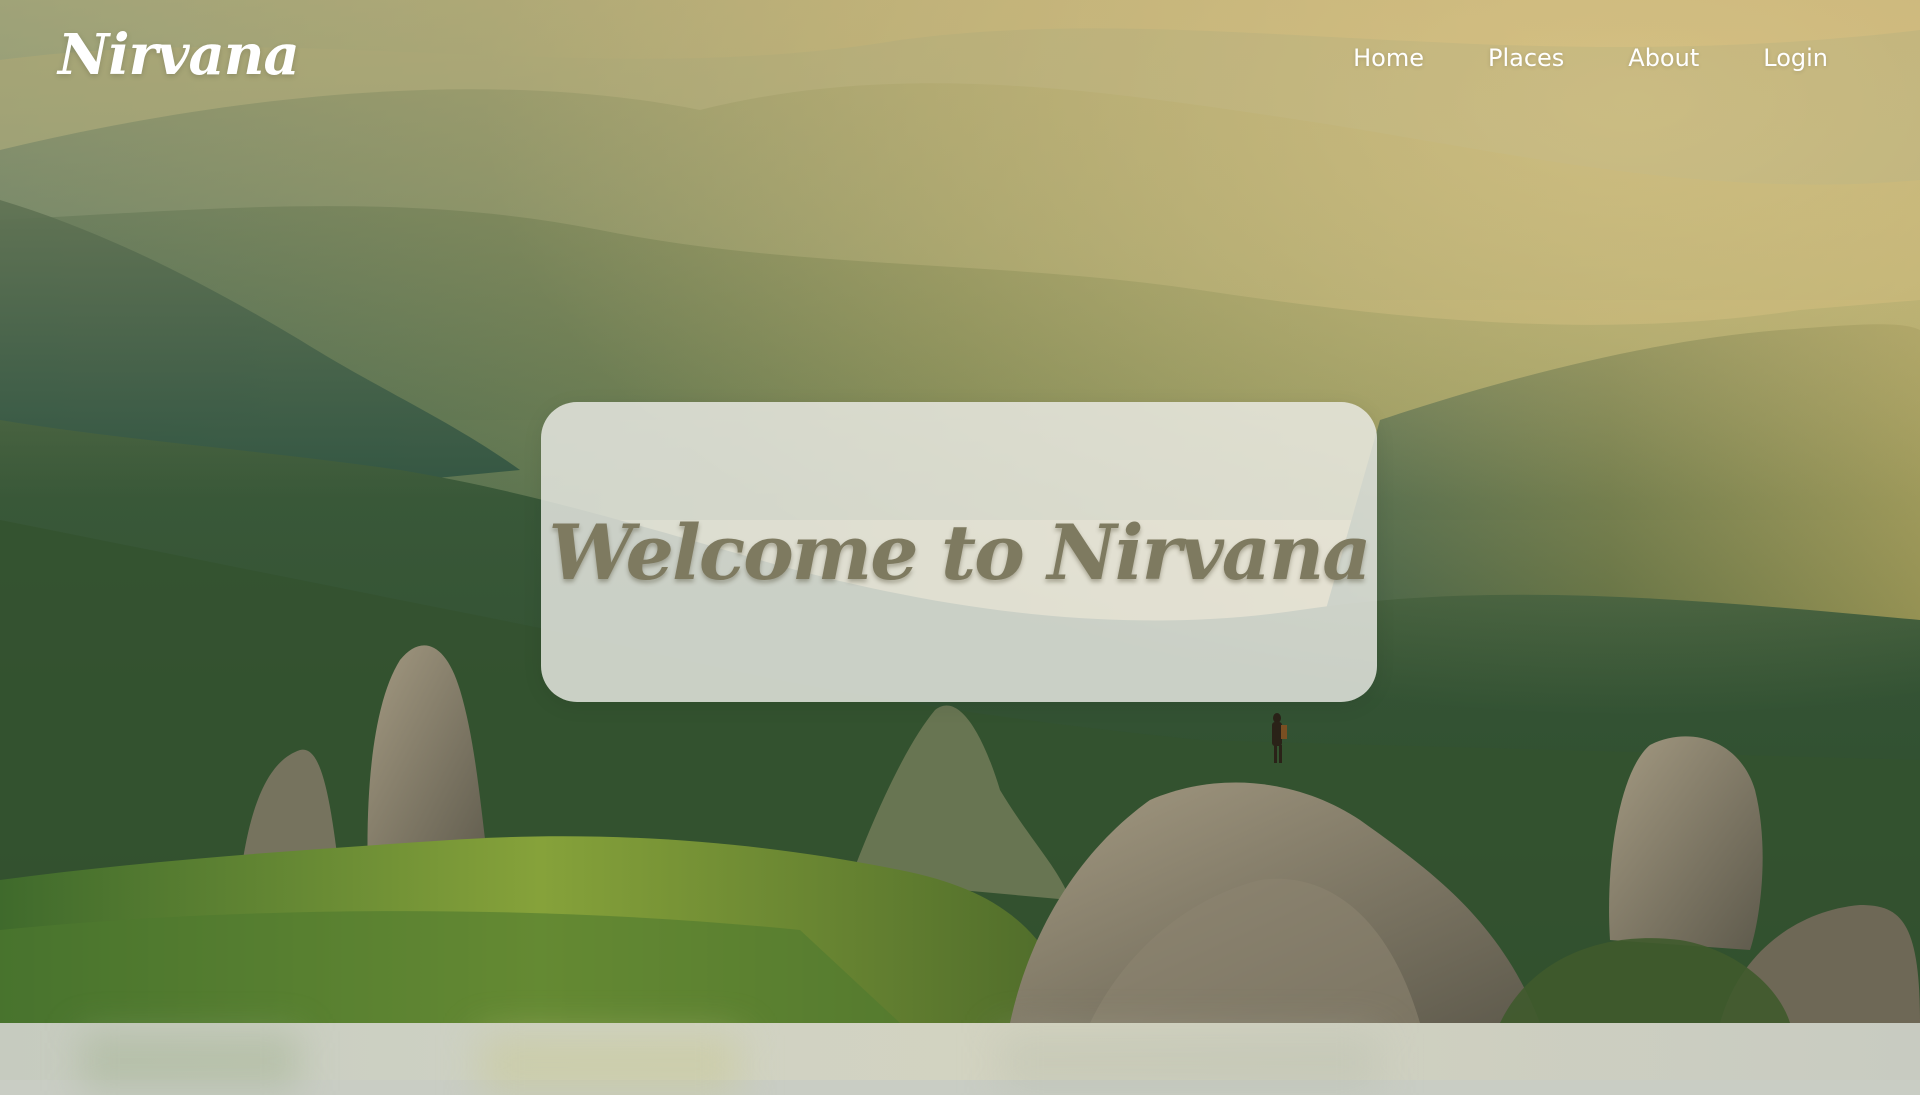 This screenshot has width=1920, height=1095. Describe the element at coordinates (1526, 58) in the screenshot. I see `nav-link-places: Places` at that location.